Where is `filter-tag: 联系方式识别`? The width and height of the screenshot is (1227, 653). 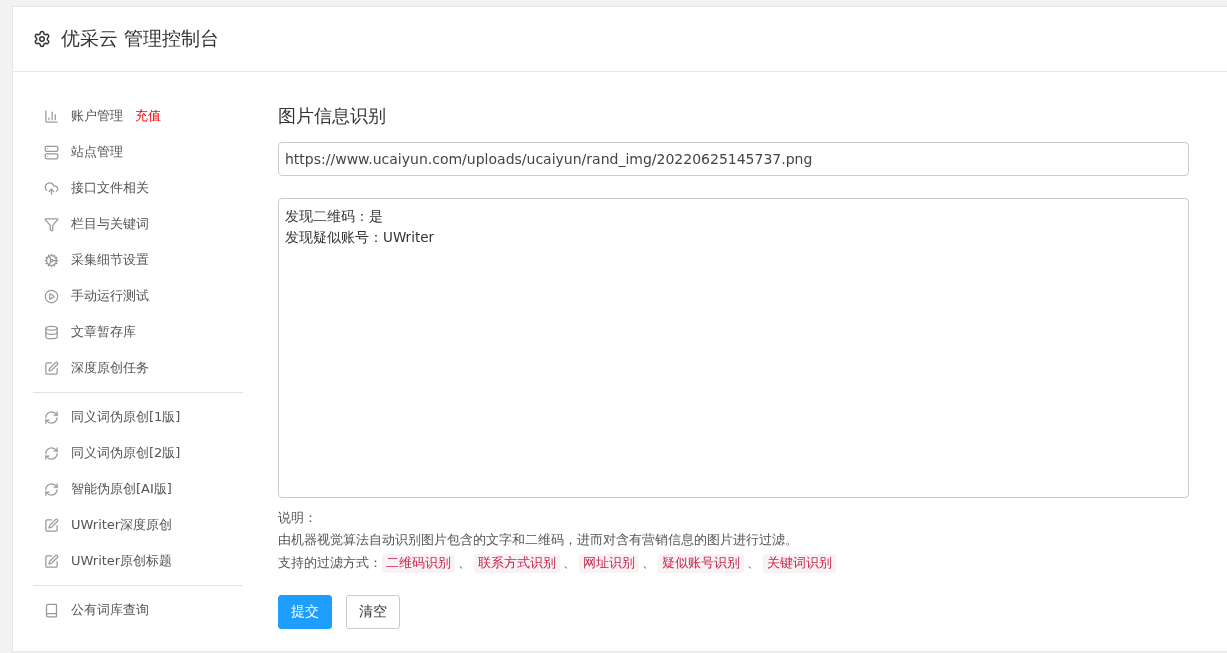 filter-tag: 联系方式识别 is located at coordinates (517, 563).